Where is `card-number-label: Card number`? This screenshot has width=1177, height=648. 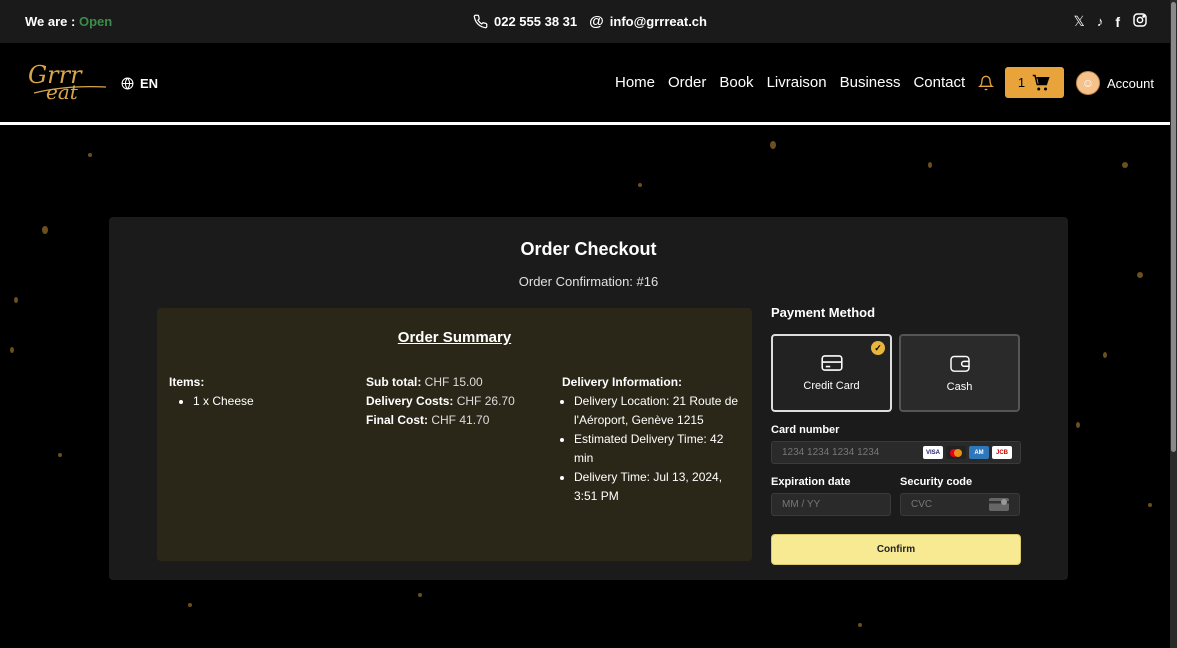
card-number-label: Card number is located at coordinates (805, 430).